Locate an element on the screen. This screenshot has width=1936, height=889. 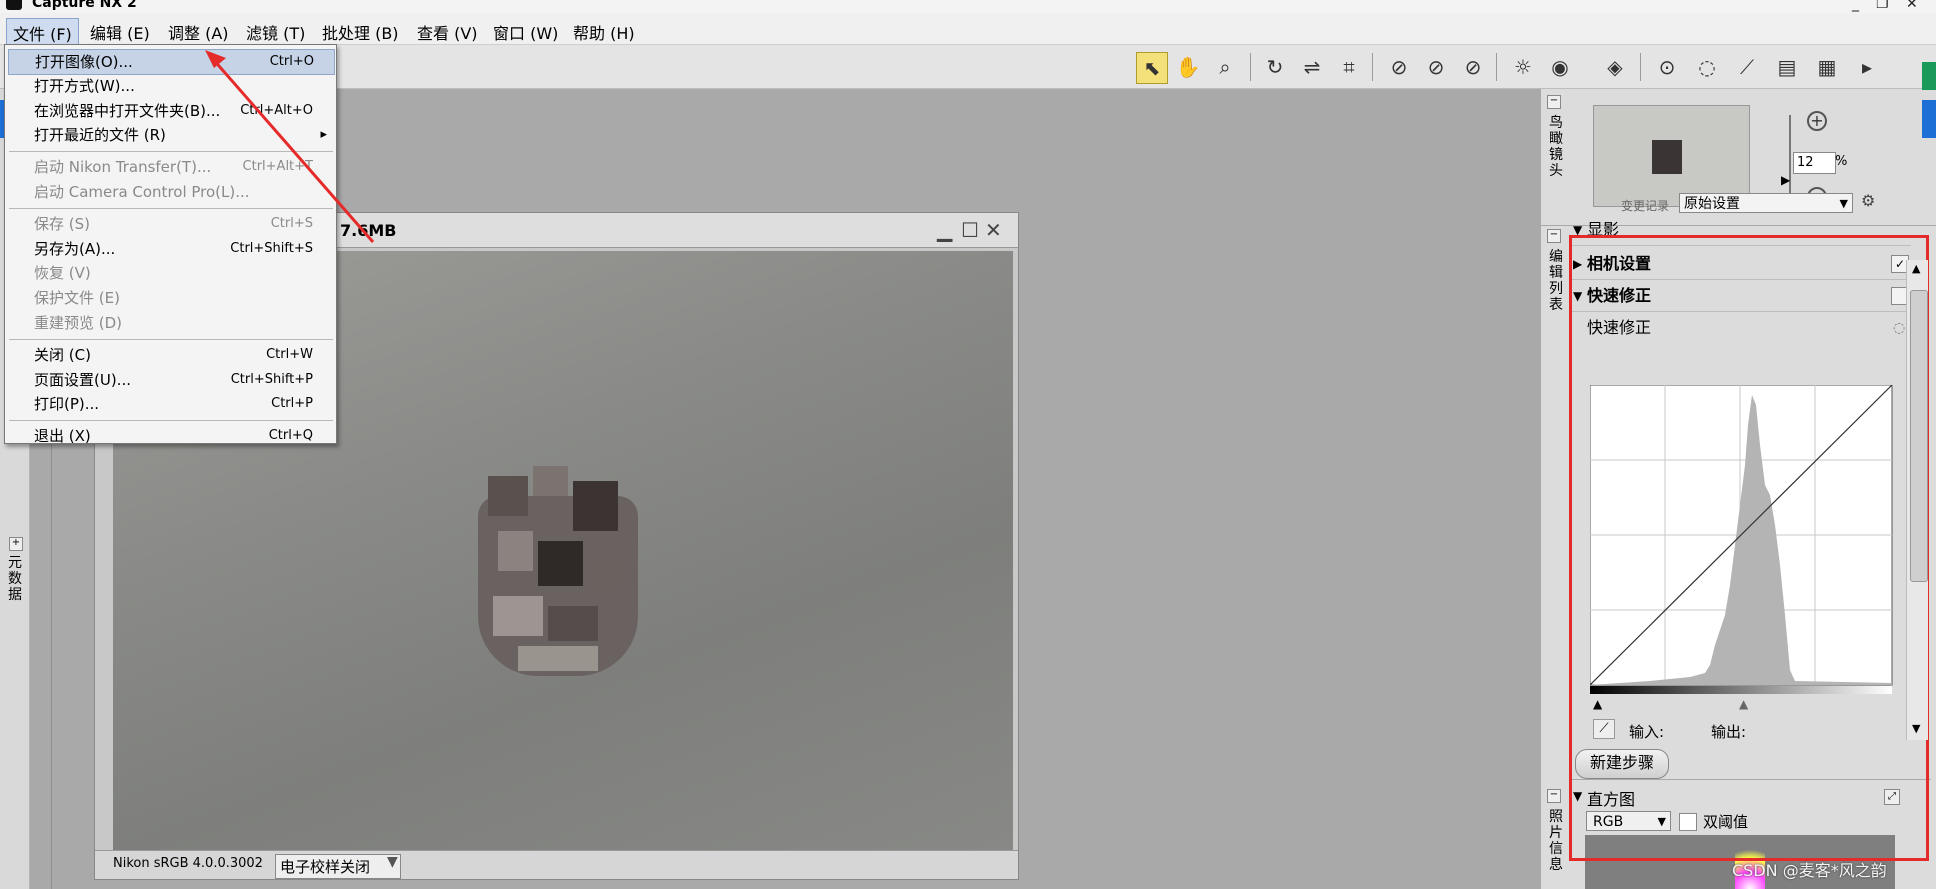
photo-info-tab: 照片信息 is located at coordinates (1556, 841).